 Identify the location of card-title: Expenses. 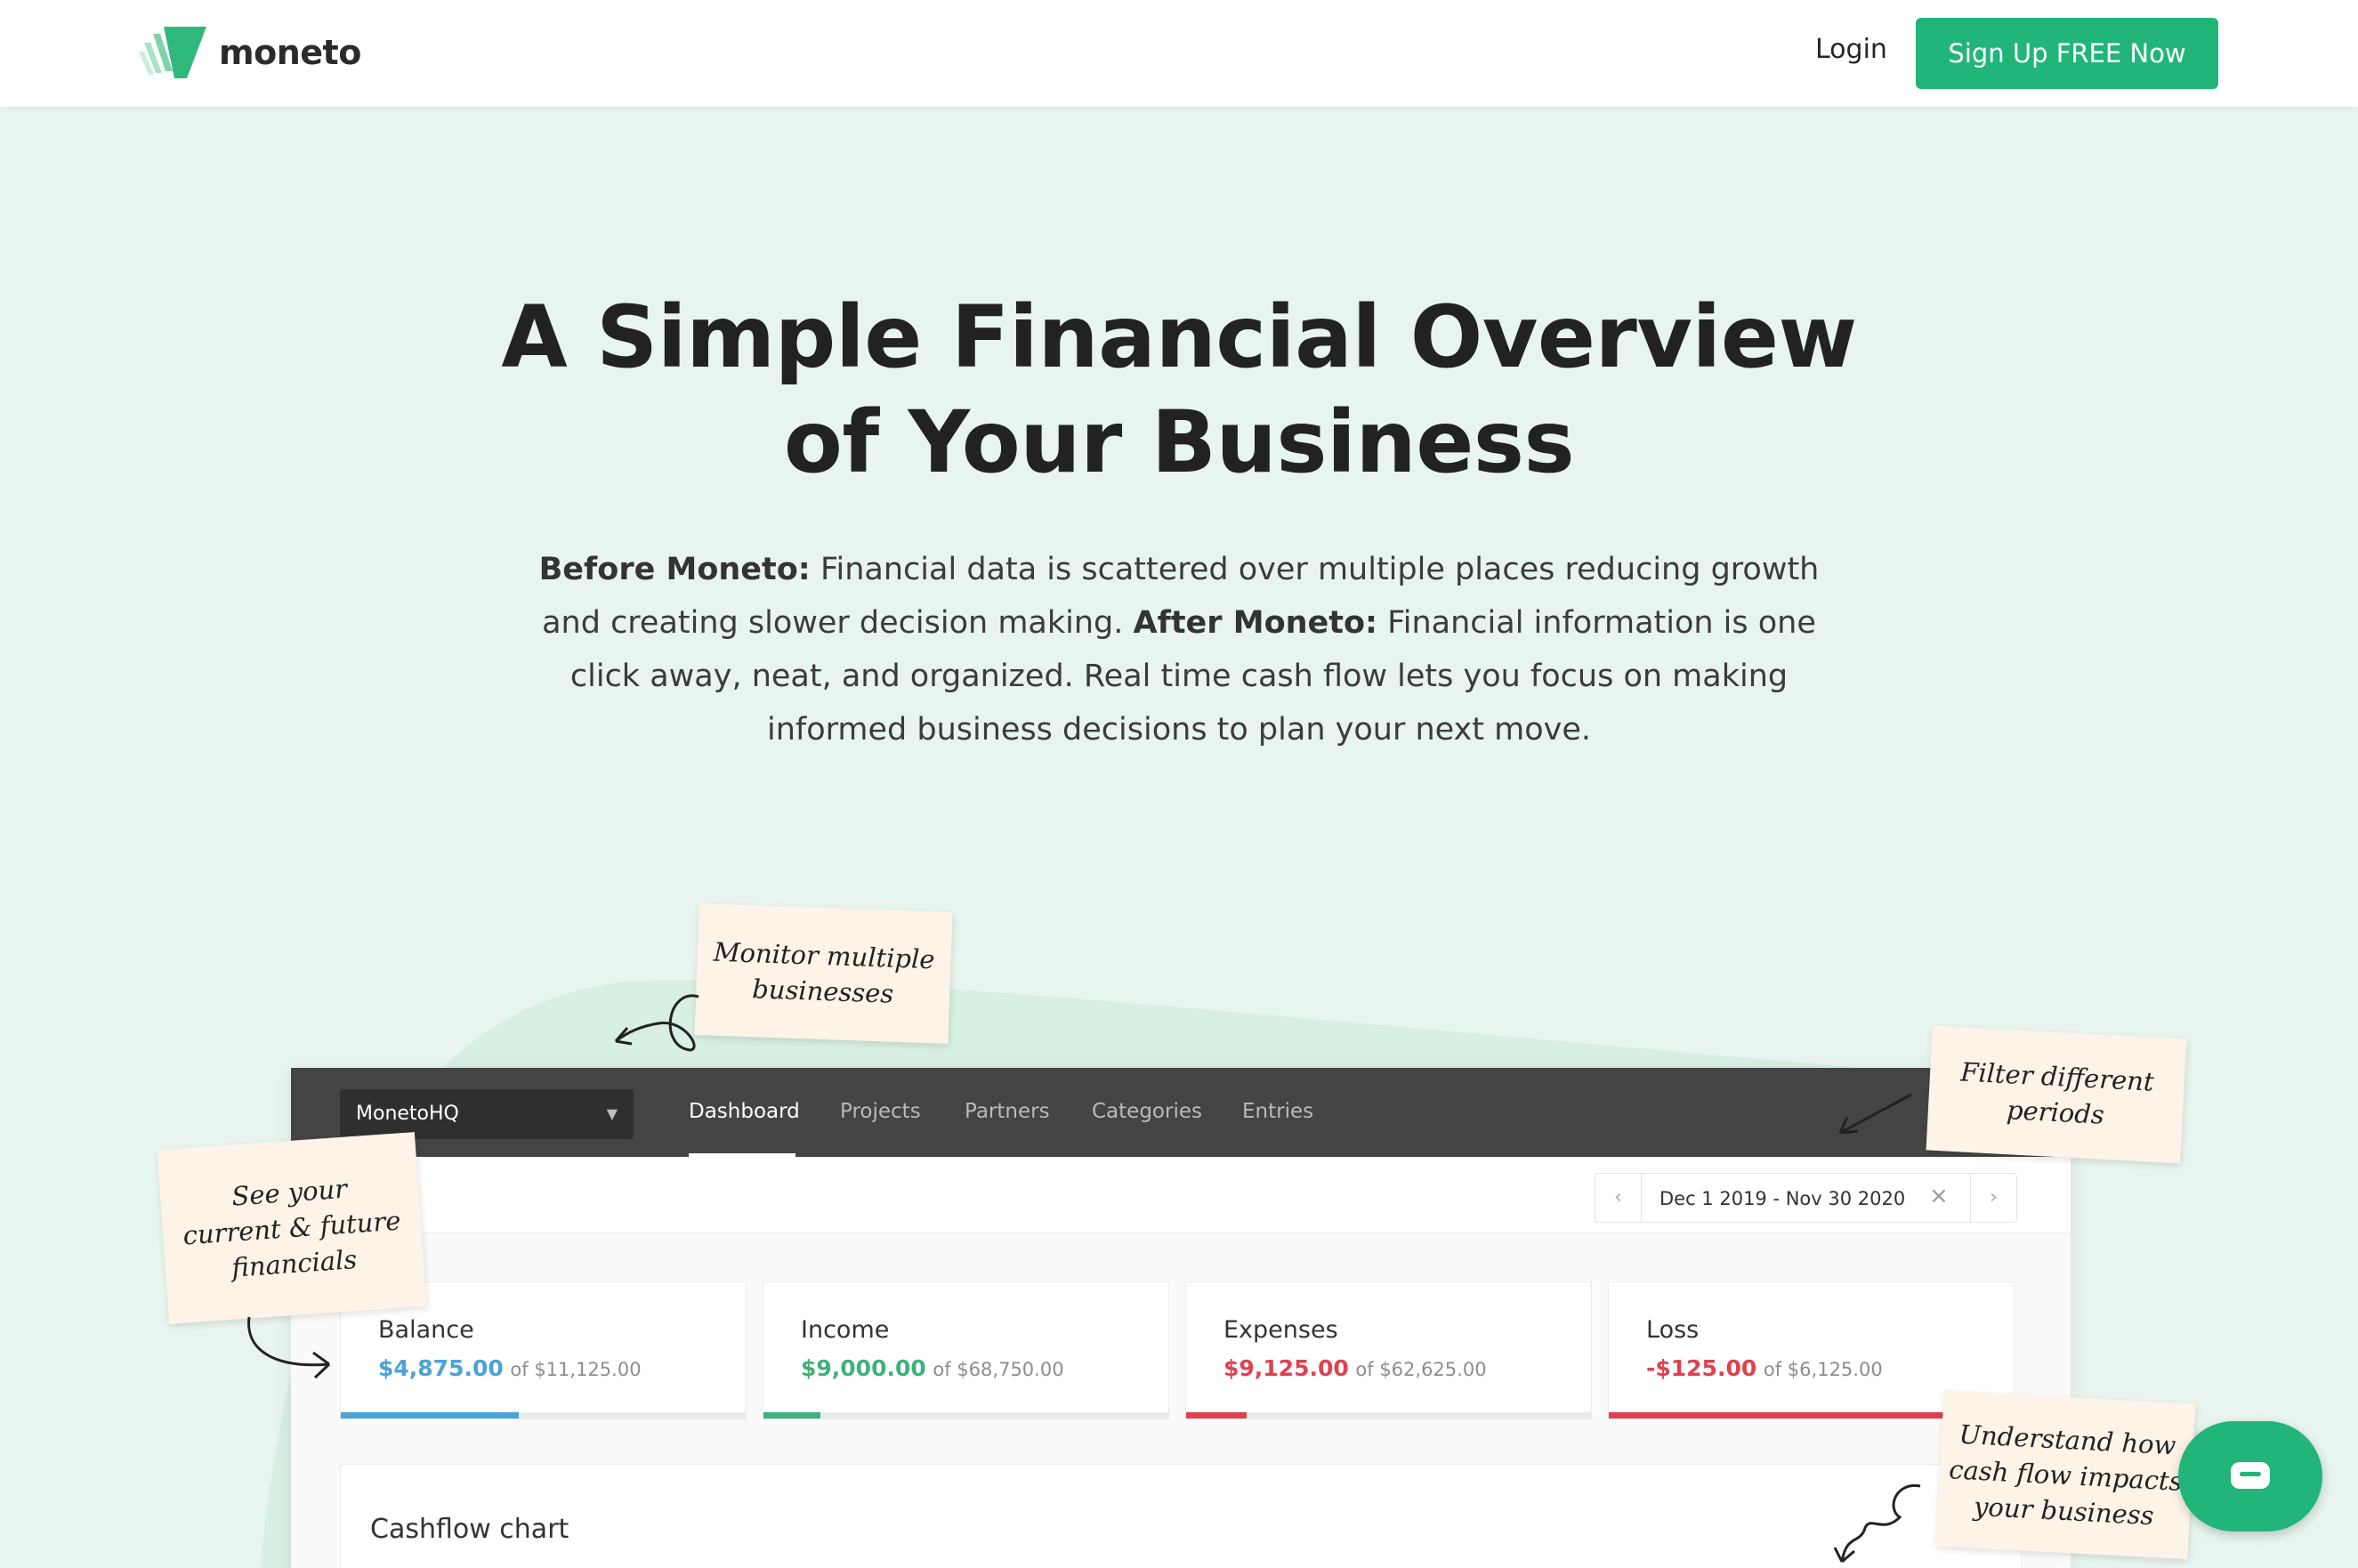
(1281, 1330).